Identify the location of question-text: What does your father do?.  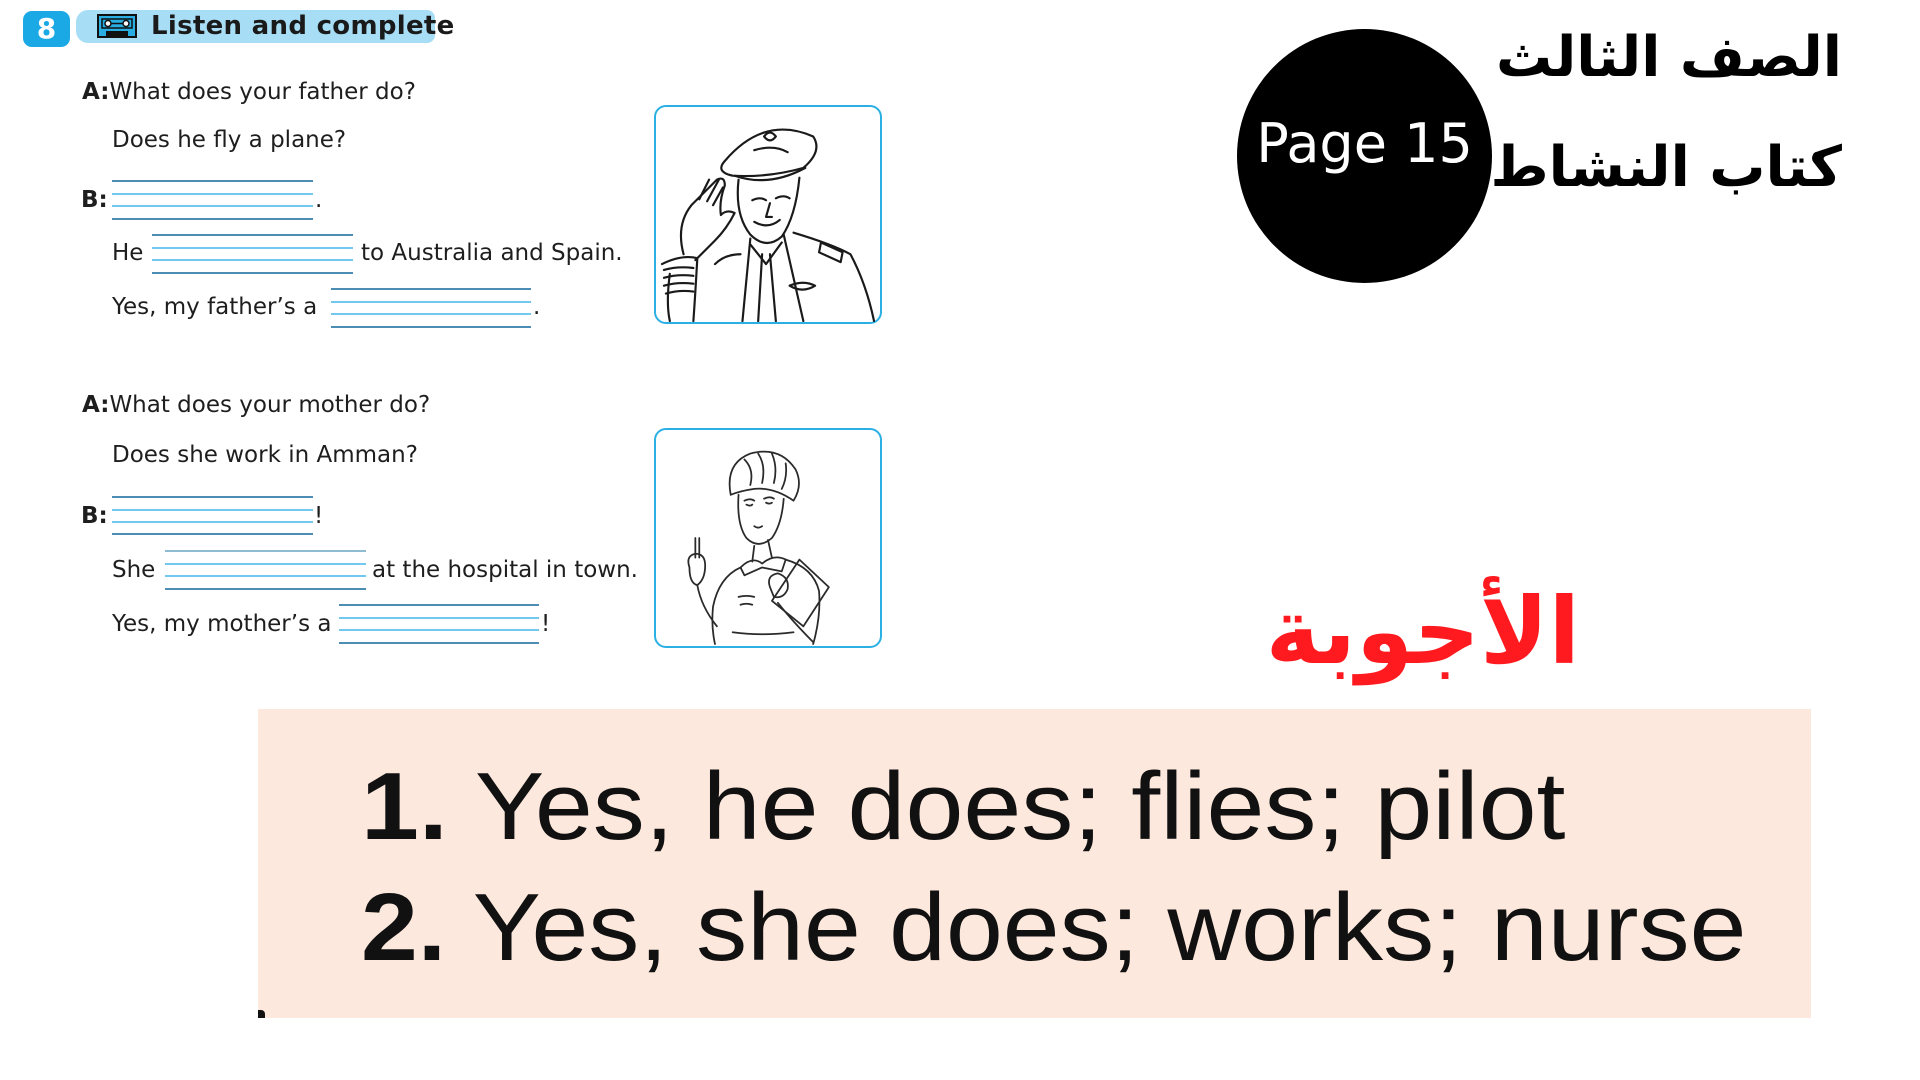
(262, 92).